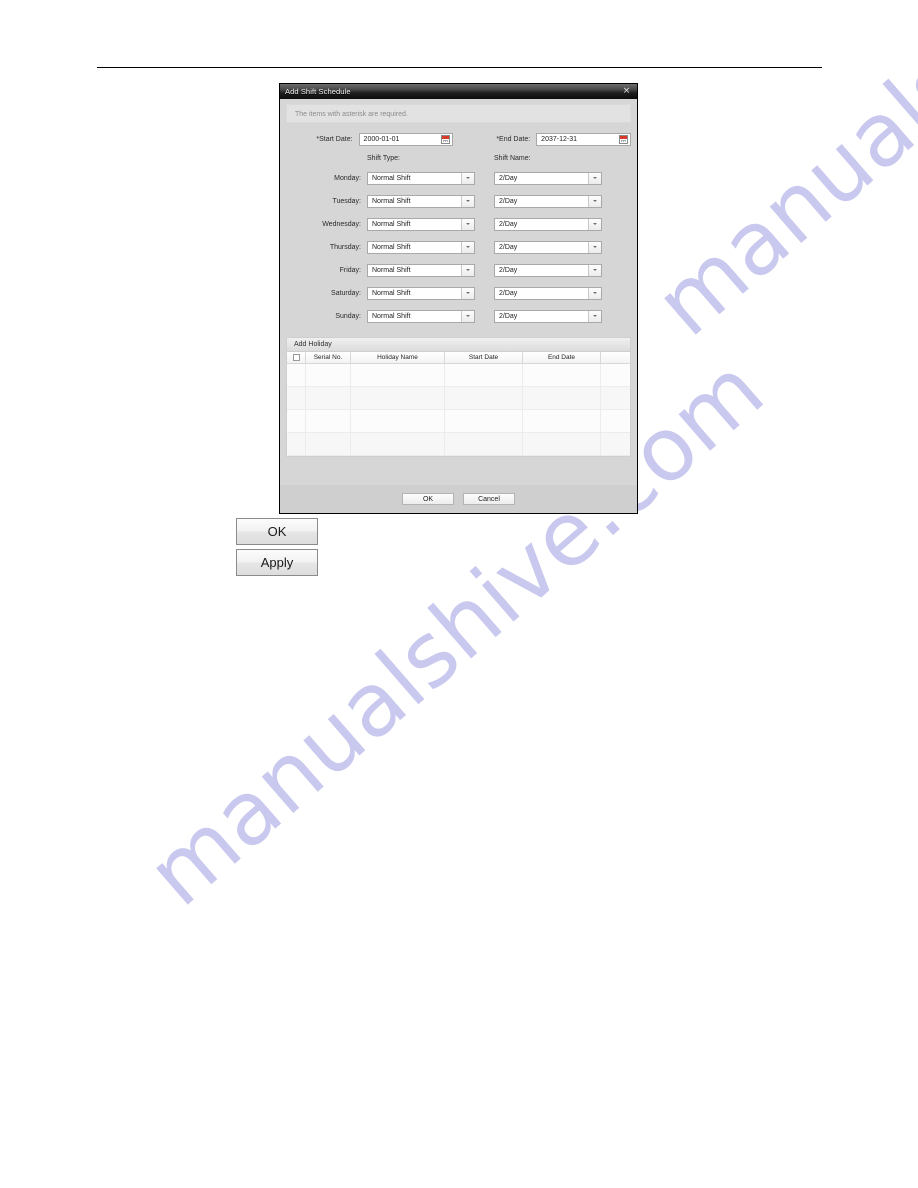 Image resolution: width=918 pixels, height=1188 pixels. I want to click on dialog-ok-button: OK, so click(428, 499).